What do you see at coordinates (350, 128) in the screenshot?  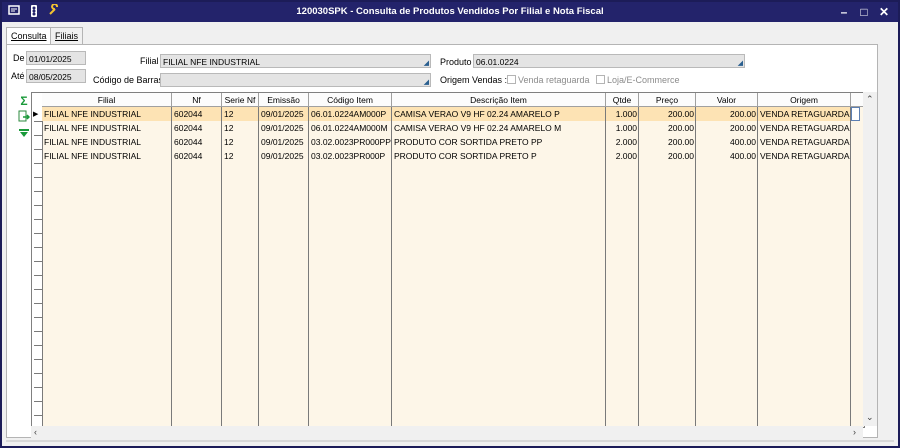 I see `cell-codigo-item: 06.01.0224AM000M` at bounding box center [350, 128].